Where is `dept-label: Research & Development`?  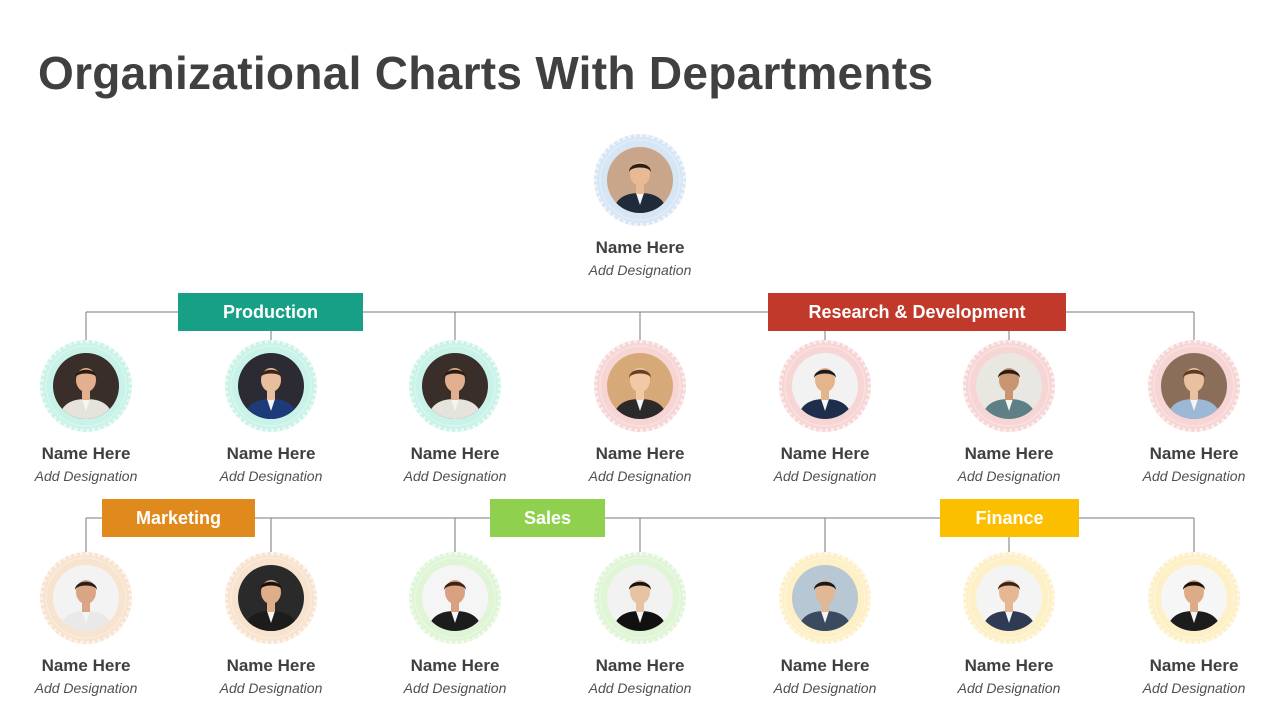
dept-label: Research & Development is located at coordinates (917, 312).